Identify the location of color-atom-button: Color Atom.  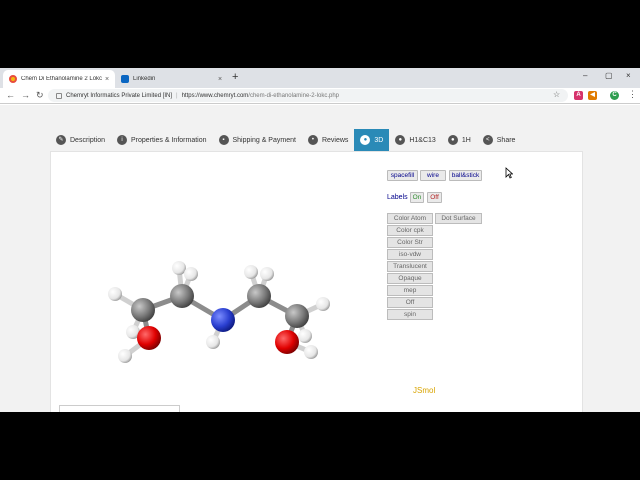
(410, 218).